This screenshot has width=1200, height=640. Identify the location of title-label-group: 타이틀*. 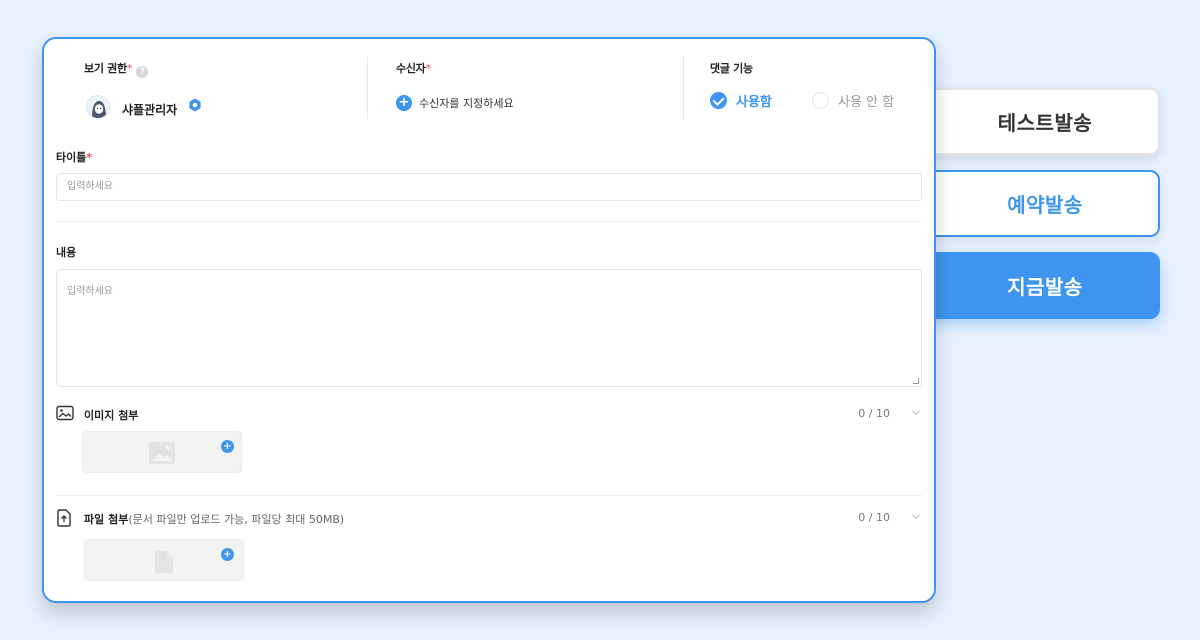
(74, 157).